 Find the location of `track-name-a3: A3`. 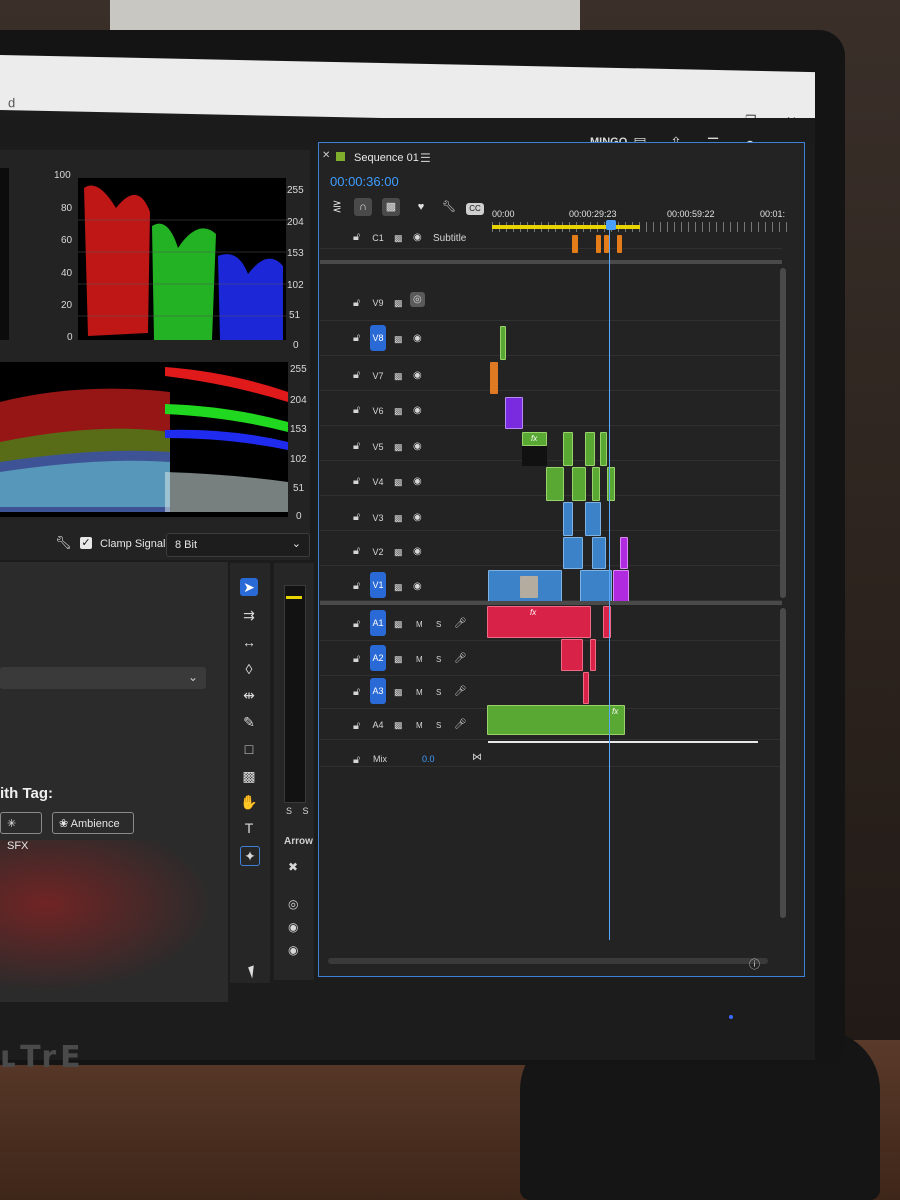

track-name-a3: A3 is located at coordinates (378, 691).